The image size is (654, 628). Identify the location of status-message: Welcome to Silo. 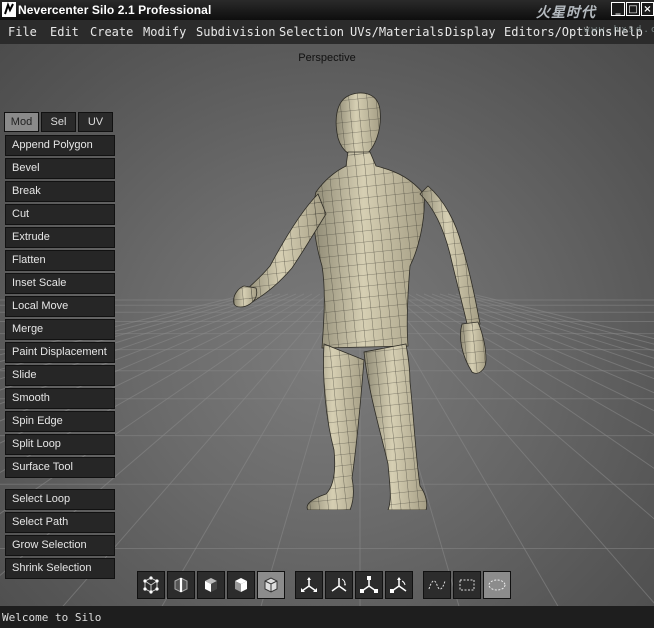
(52, 617).